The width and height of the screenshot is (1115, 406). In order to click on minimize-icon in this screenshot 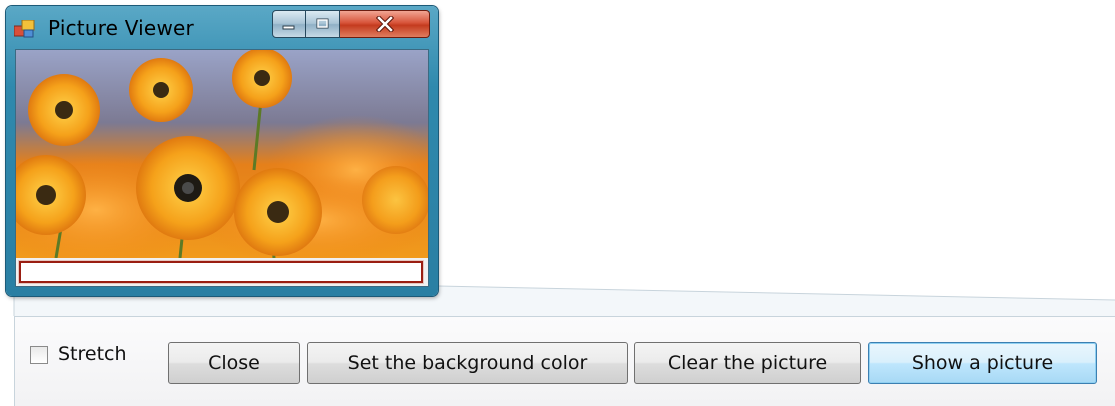, I will do `click(288, 27)`.